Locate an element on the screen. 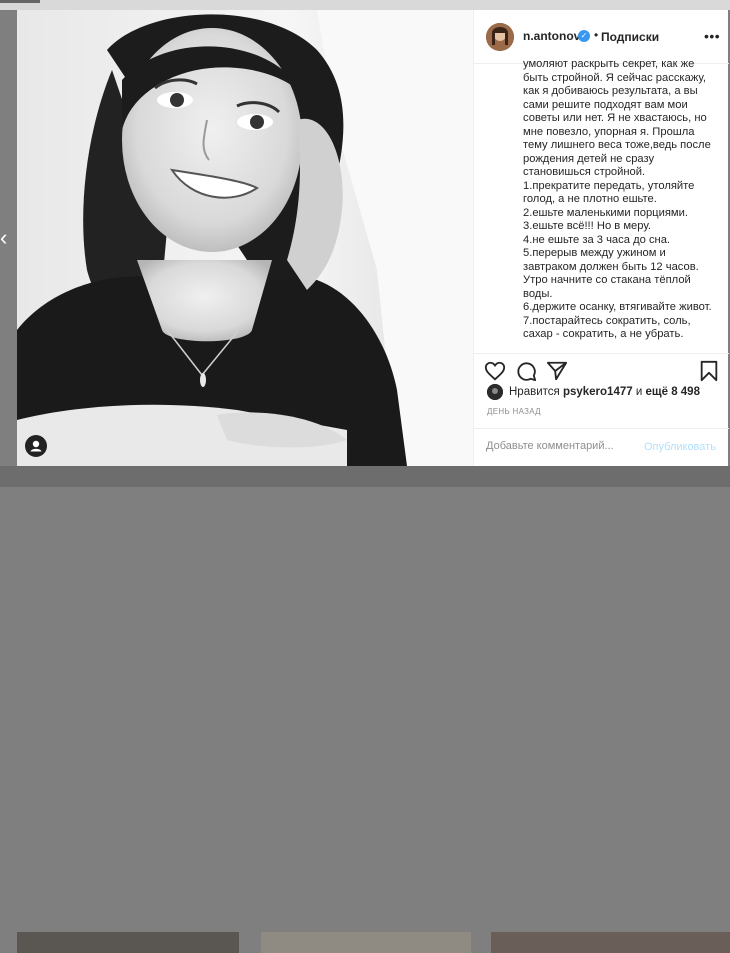 This screenshot has width=730, height=953. caption-line: сами решите подходят вам мои is located at coordinates (605, 104).